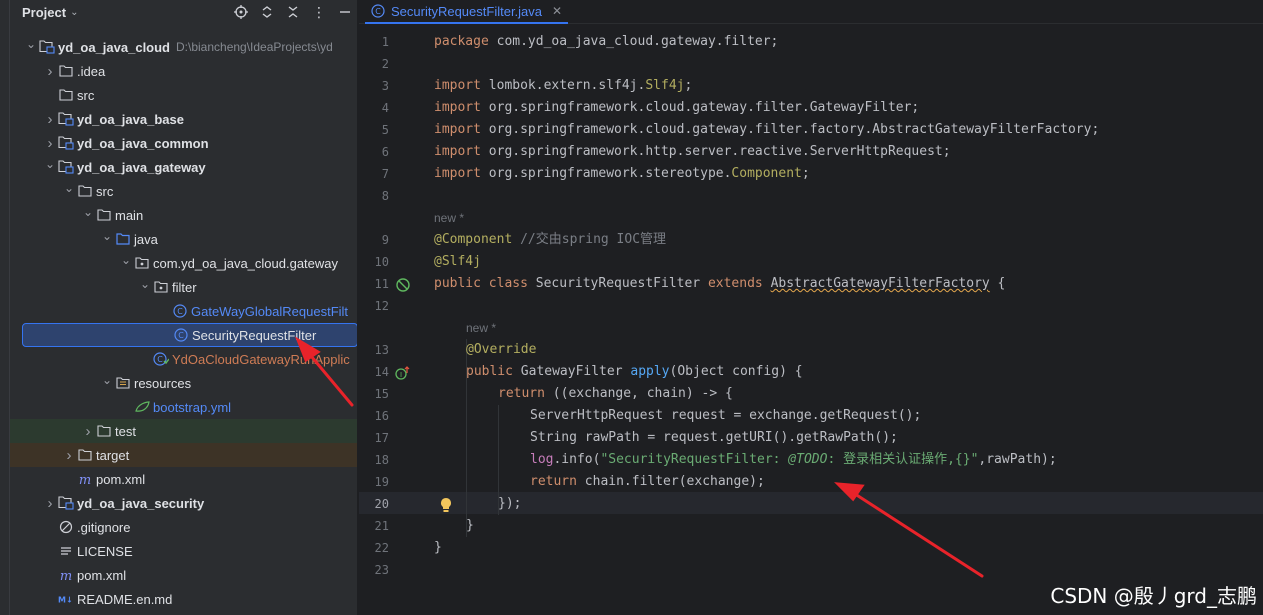 This screenshot has width=1263, height=615. I want to click on minimize-icon, so click(344, 12).